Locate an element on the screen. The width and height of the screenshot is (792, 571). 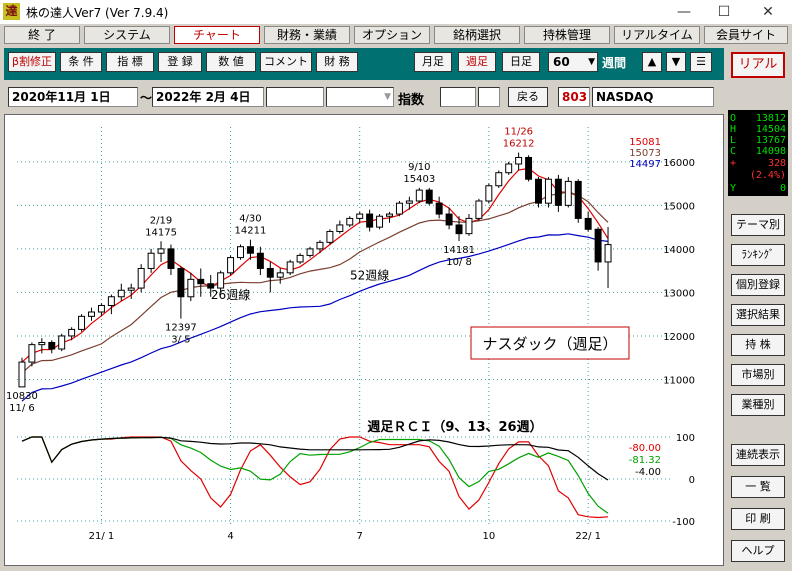
y-tick-label: 15000 is located at coordinates (679, 206).